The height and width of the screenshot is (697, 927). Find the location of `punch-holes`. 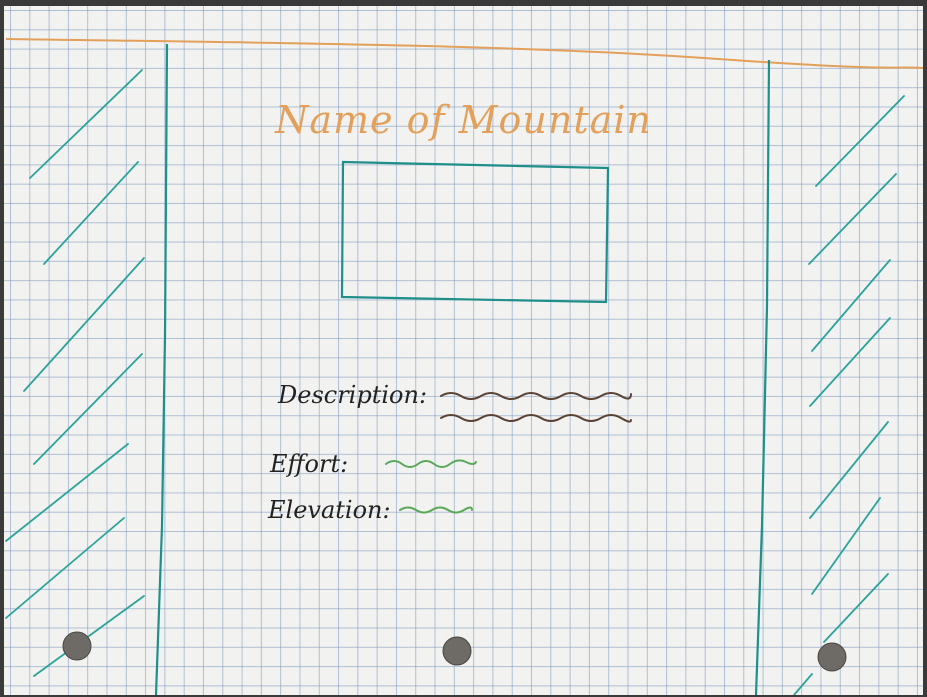

punch-holes is located at coordinates (454, 651).